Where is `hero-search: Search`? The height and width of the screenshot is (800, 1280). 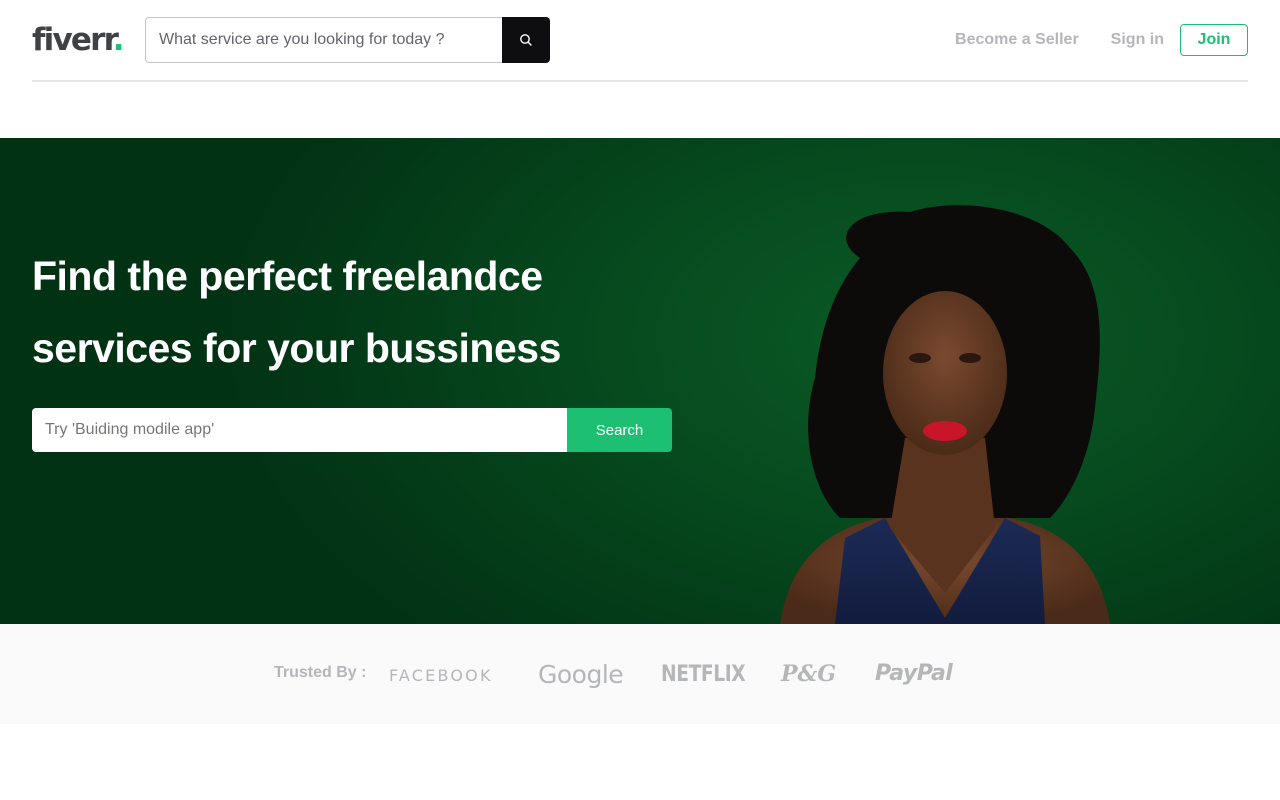
hero-search: Search is located at coordinates (352, 430).